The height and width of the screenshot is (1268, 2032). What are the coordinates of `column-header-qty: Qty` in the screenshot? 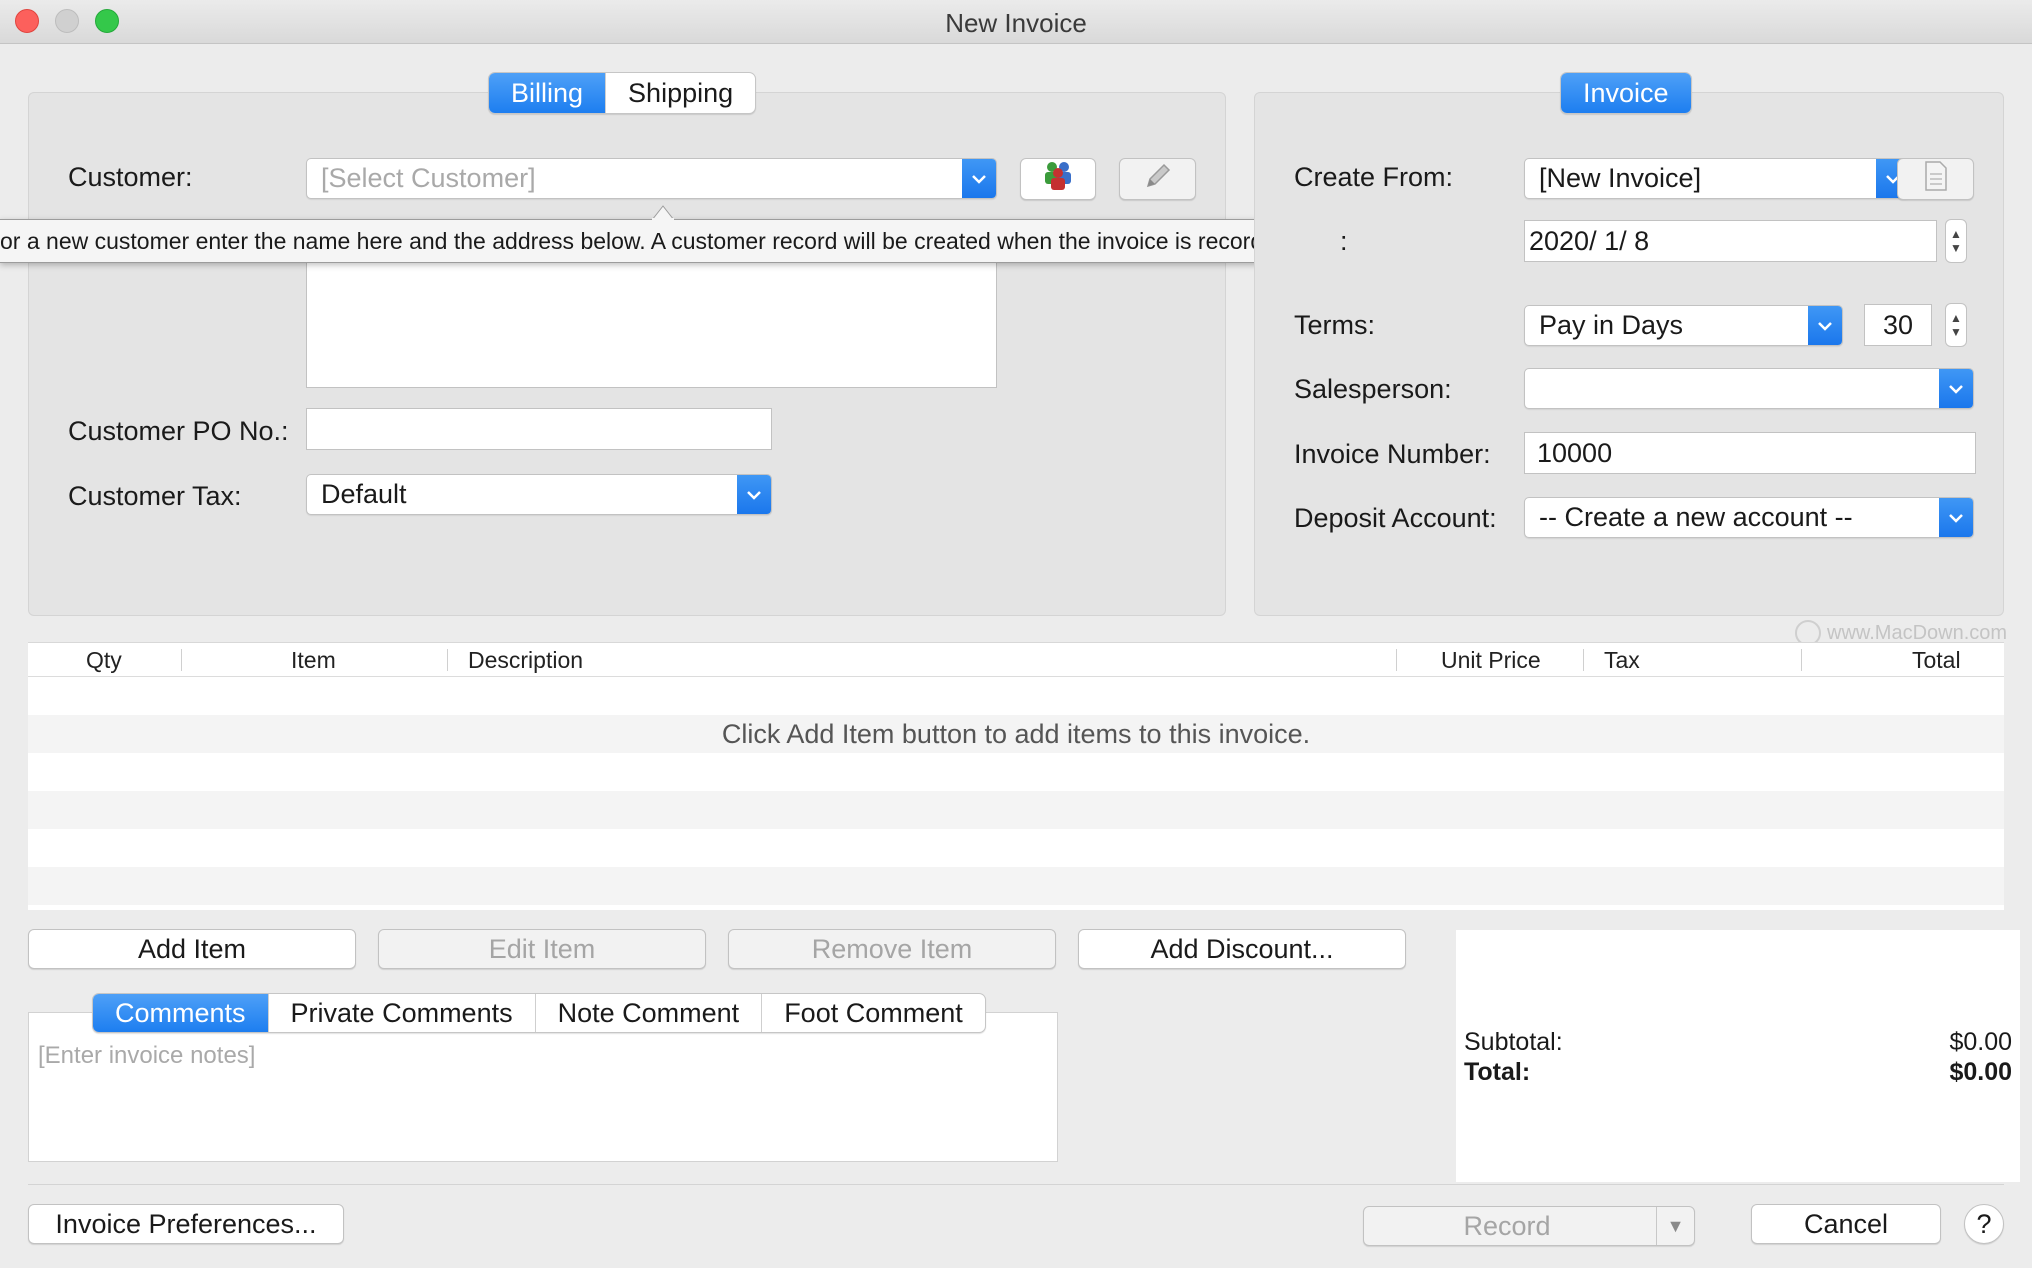 It's located at (104, 660).